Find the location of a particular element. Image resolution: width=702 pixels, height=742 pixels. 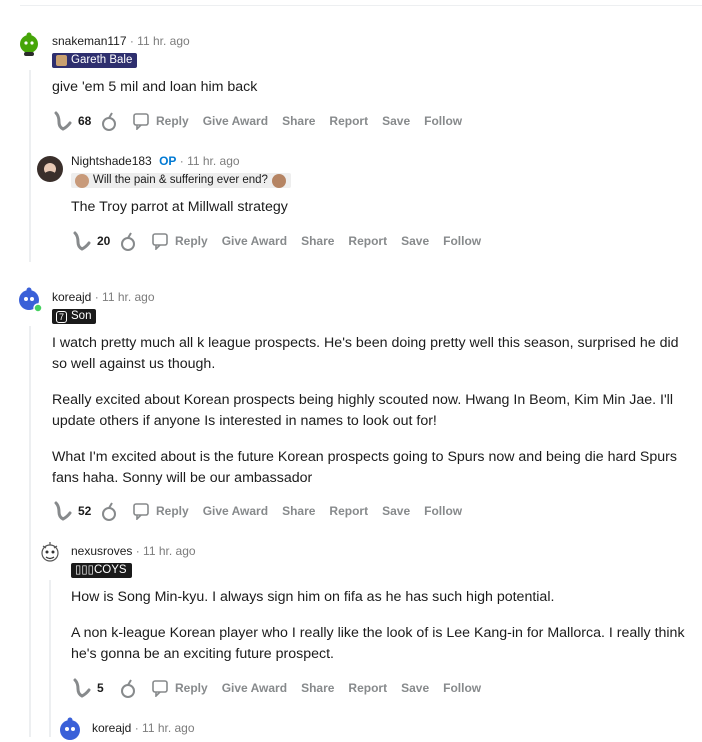

comment-meta: nexusroves · 11 hr. ago is located at coordinates (133, 551).